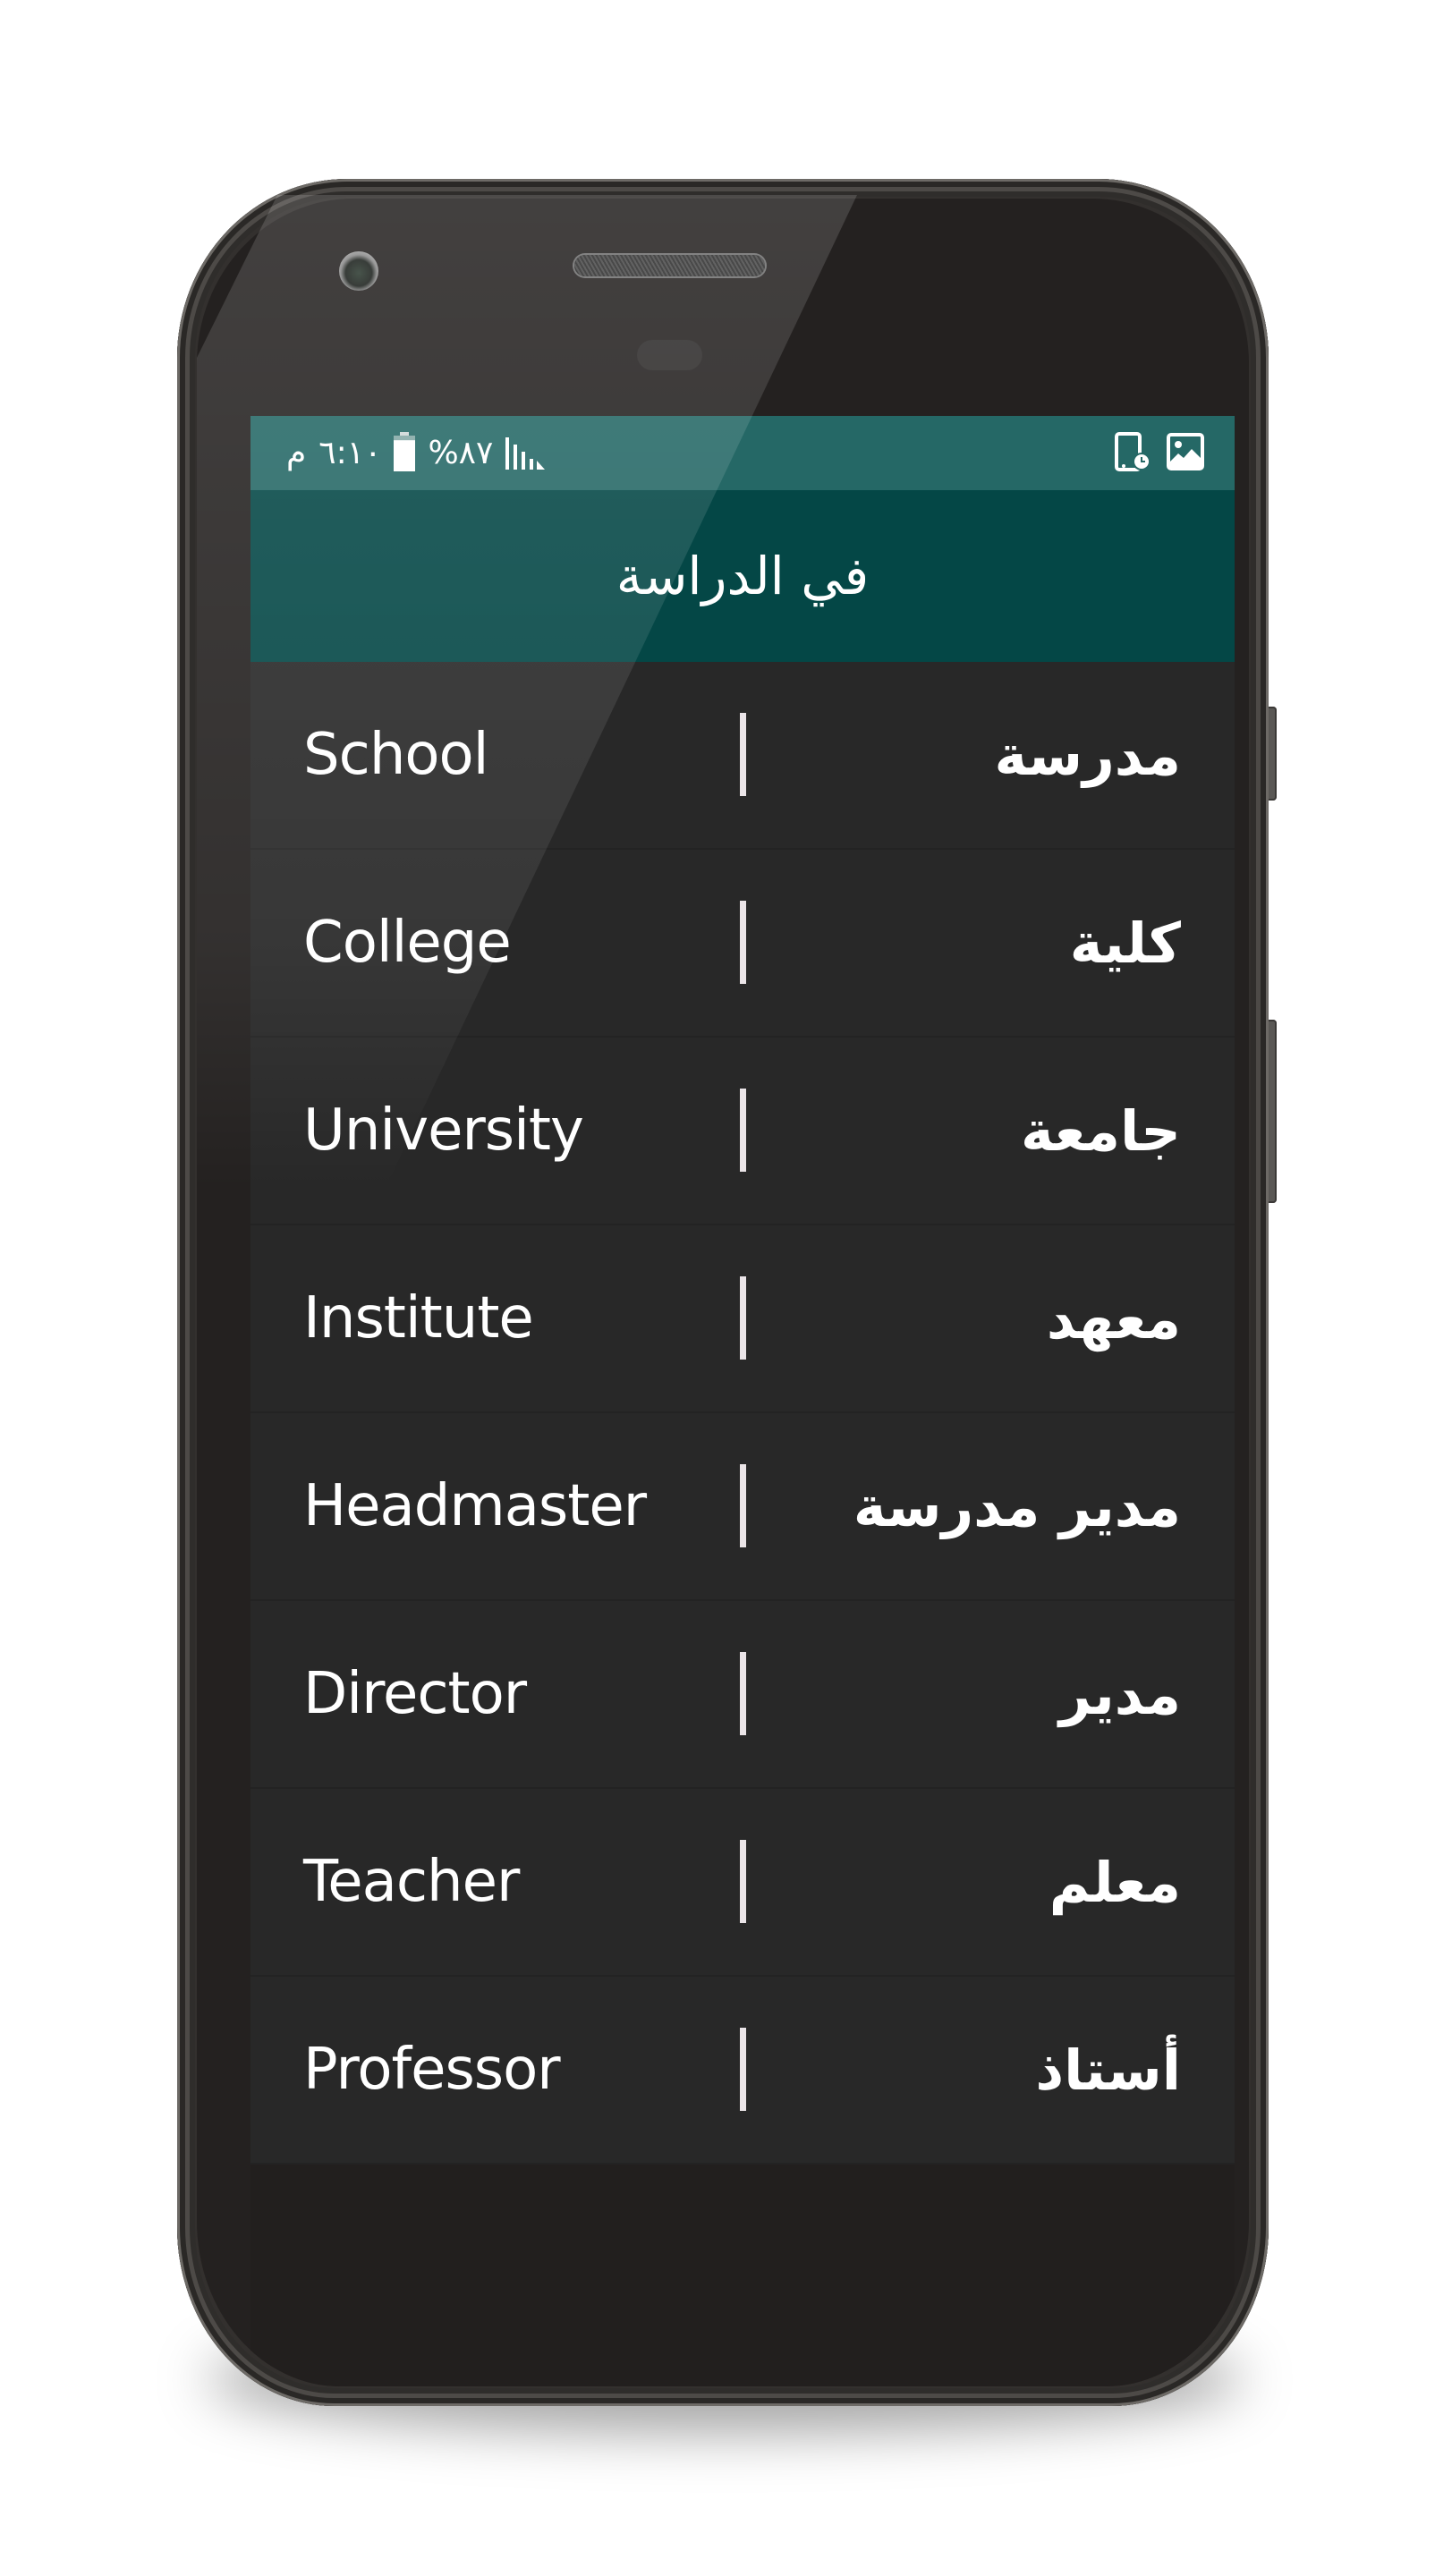 This screenshot has width=1452, height=2576. What do you see at coordinates (411, 1882) in the screenshot?
I see `english-word: Teacher` at bounding box center [411, 1882].